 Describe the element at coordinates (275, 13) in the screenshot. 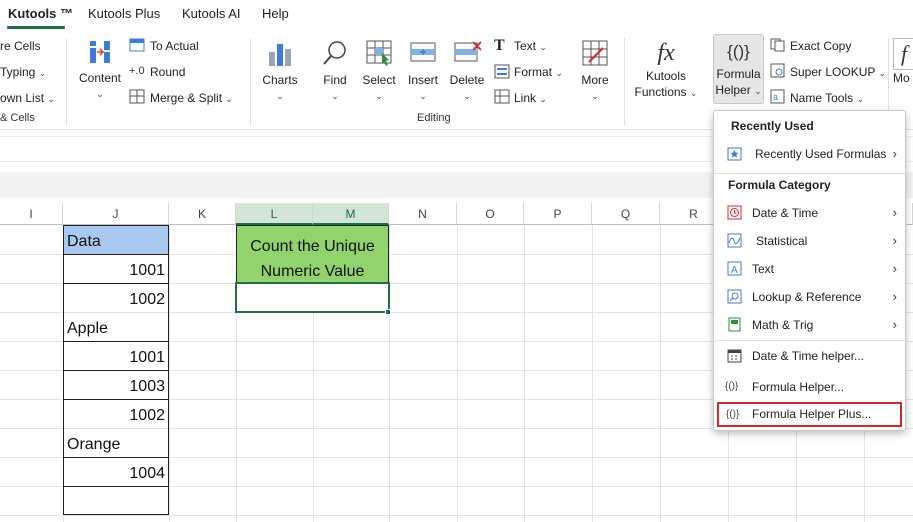

I see `tab-help: Help` at that location.